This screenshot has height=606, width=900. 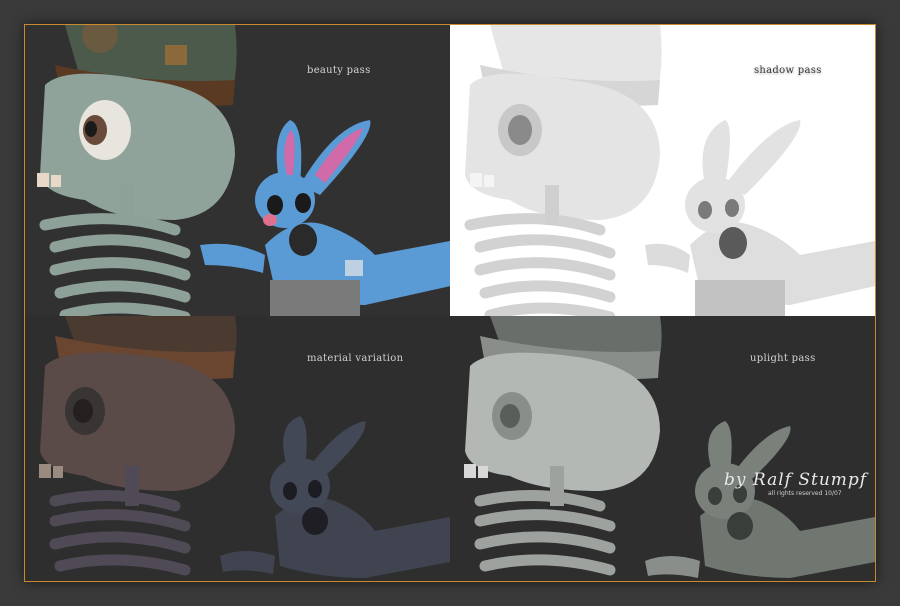 What do you see at coordinates (325, 212) in the screenshot?
I see `blue-rabbit` at bounding box center [325, 212].